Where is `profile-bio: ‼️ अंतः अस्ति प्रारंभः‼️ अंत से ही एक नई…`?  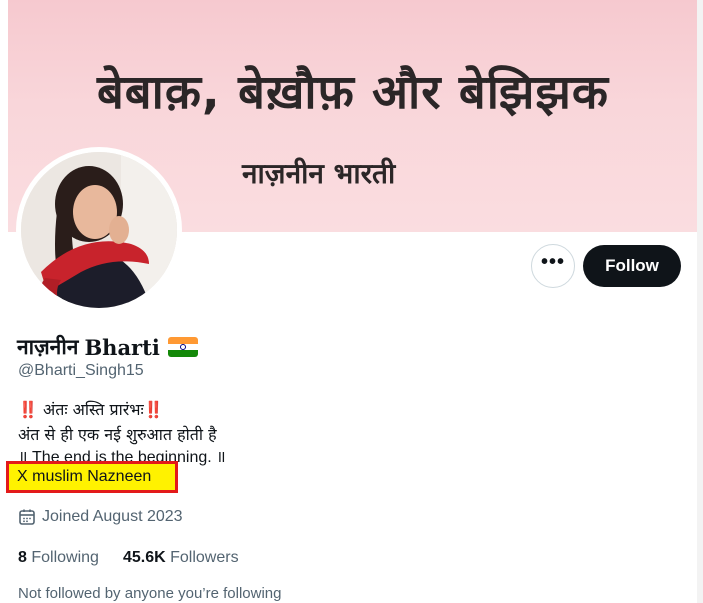
profile-bio: ‼️ अंतः अस्ति प्रारंभः‼️ अंत से ही एक नई… is located at coordinates (122, 433).